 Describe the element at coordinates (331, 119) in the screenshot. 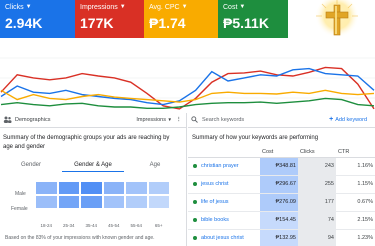

I see `add-icon: +` at that location.